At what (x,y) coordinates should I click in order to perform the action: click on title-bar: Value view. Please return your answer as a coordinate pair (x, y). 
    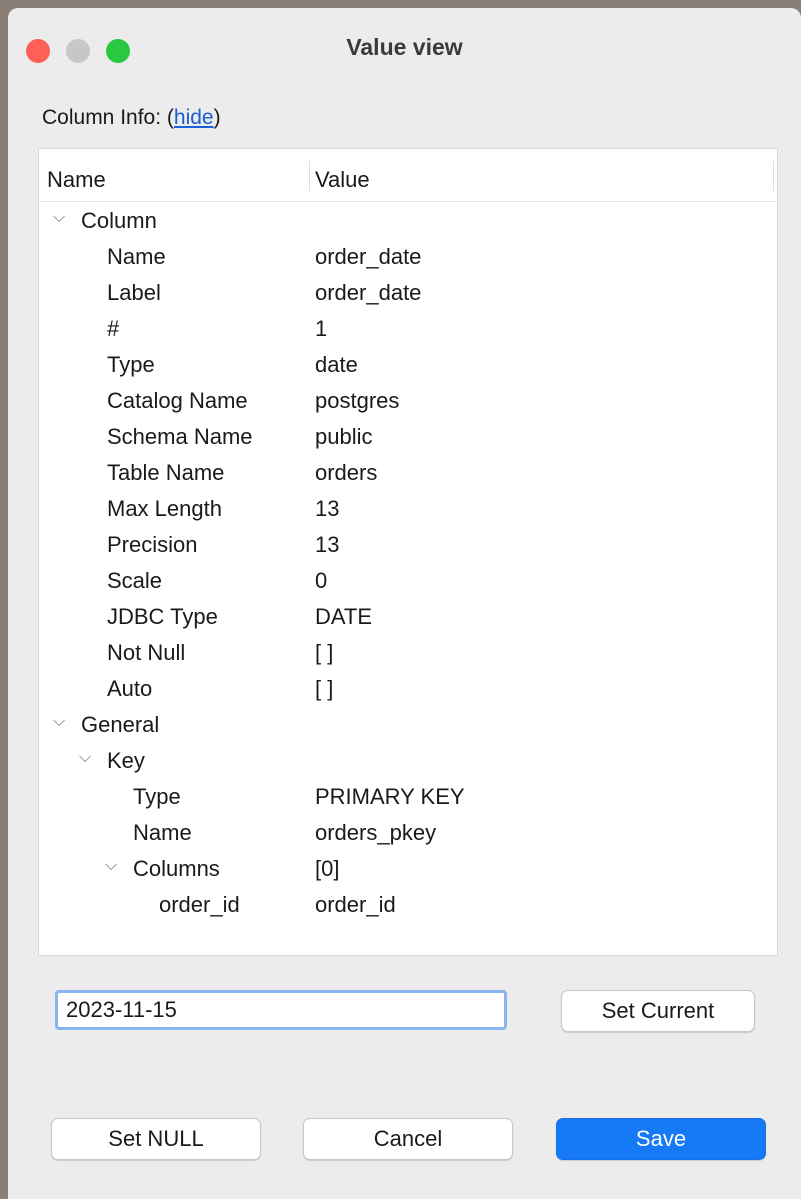
    Looking at the image, I should click on (404, 41).